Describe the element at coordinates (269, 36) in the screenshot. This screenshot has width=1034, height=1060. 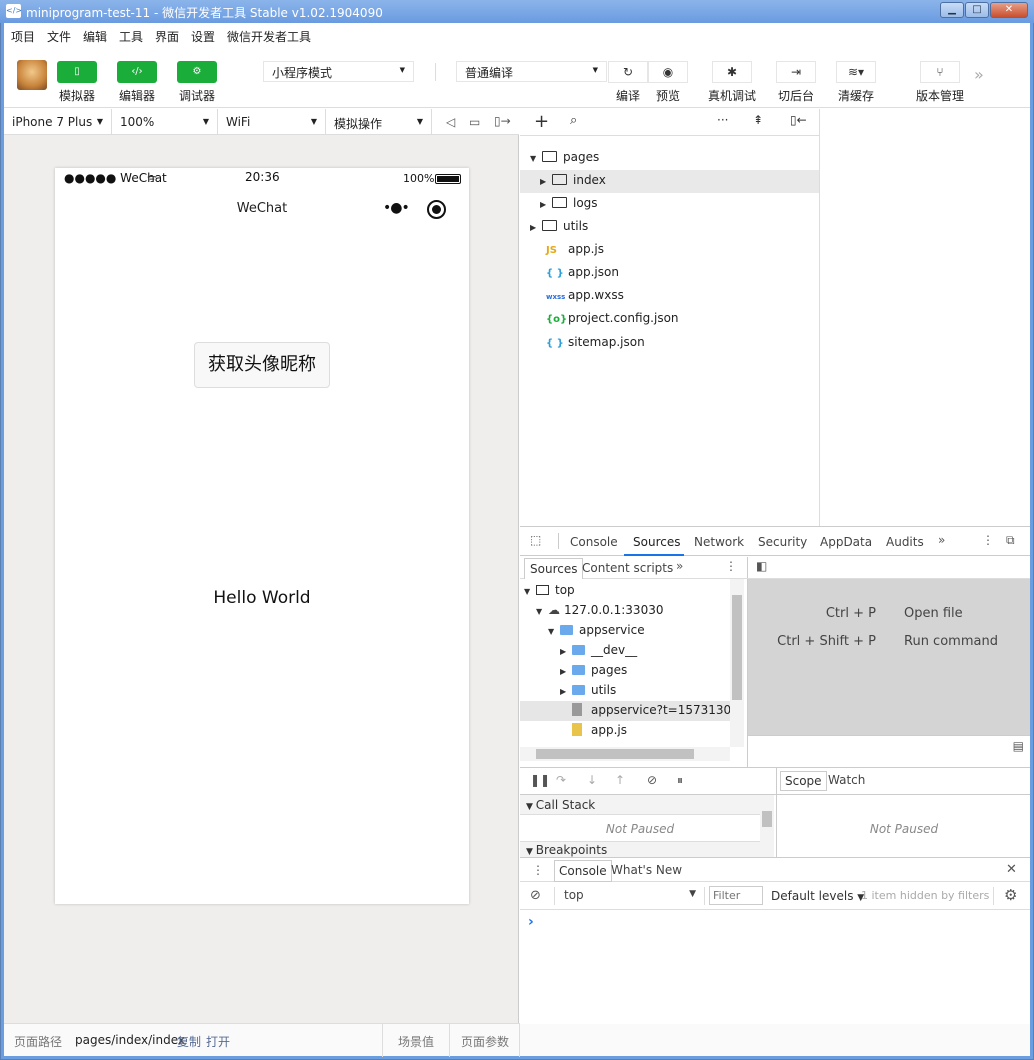
I see `menu-devtools: 微信开发者工具` at that location.